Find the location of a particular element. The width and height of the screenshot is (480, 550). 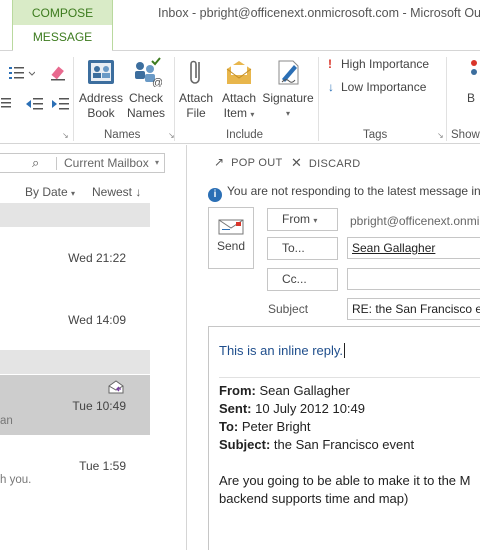

clear-formatting-button is located at coordinates (58, 75).